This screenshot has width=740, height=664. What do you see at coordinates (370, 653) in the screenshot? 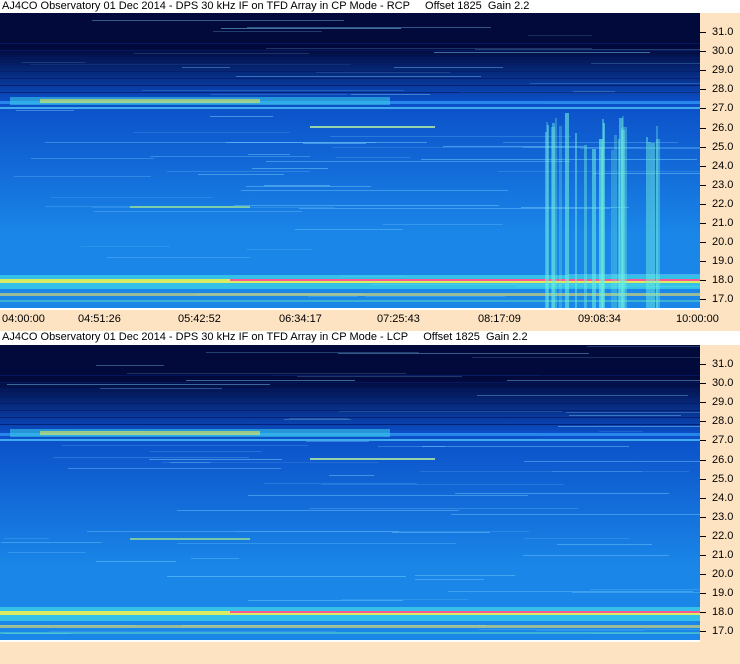
I see `time-axis-empty` at bounding box center [370, 653].